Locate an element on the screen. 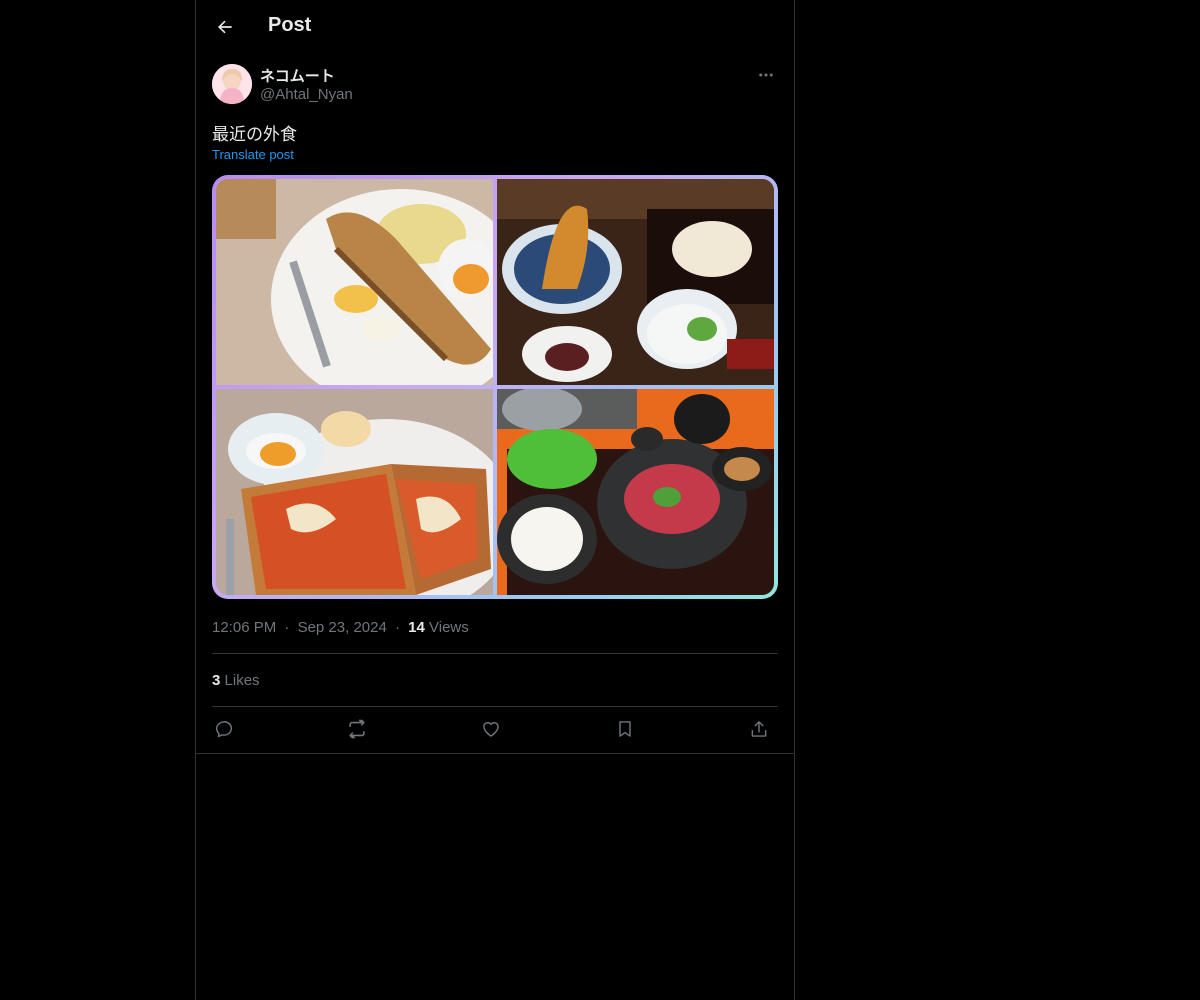 Image resolution: width=1200 pixels, height=1000 pixels. reply-button is located at coordinates (224, 729).